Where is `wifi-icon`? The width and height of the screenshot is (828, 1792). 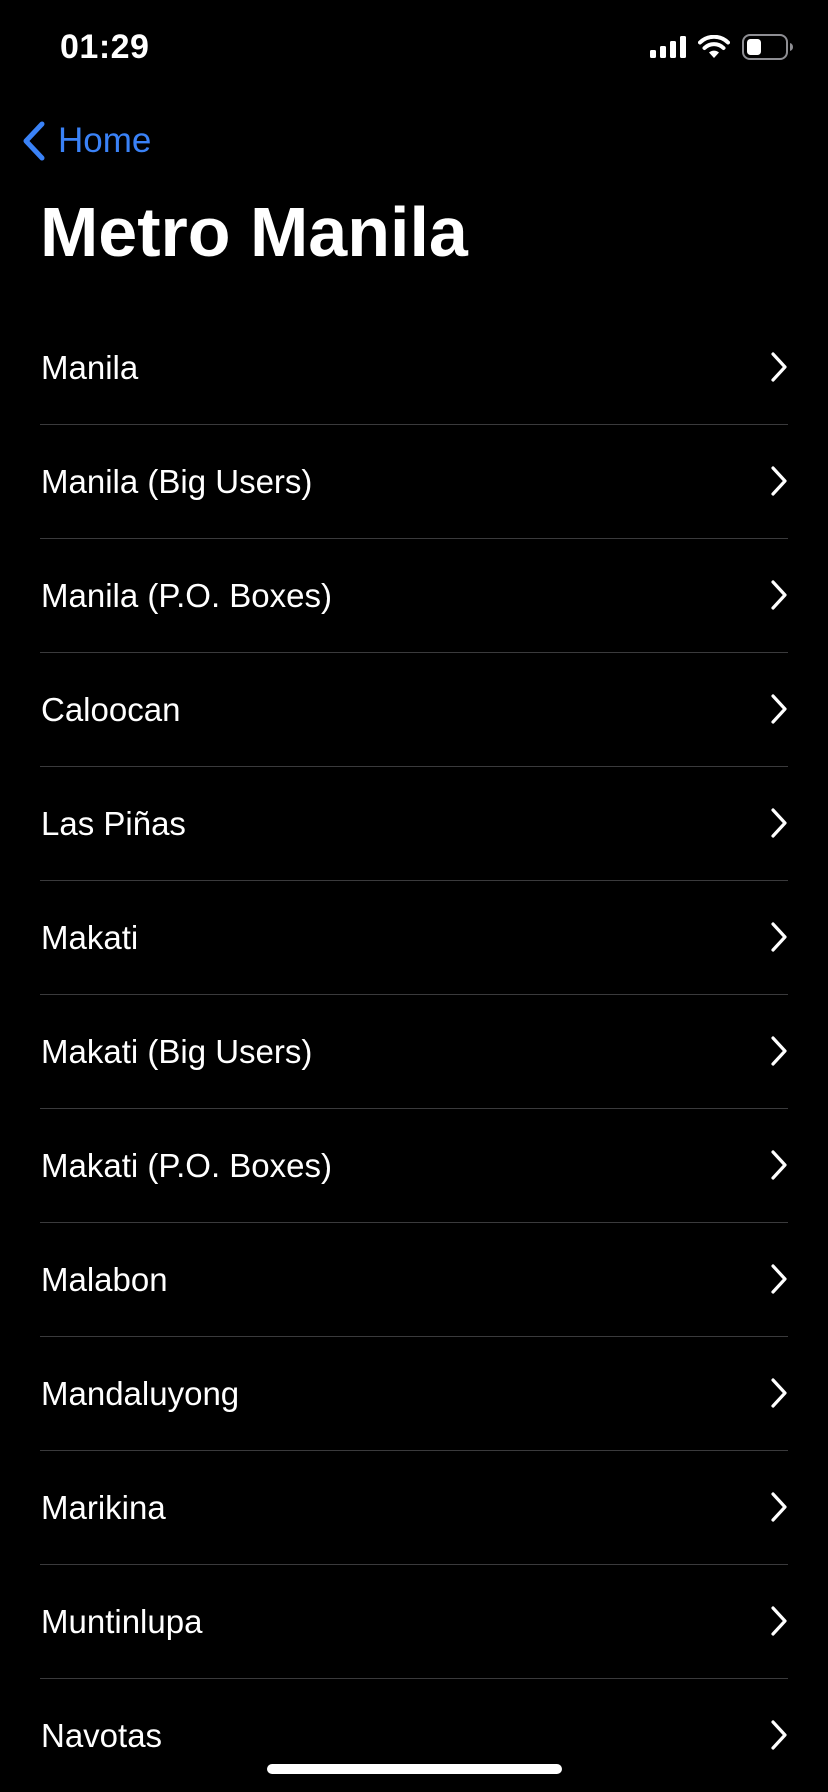 wifi-icon is located at coordinates (714, 47).